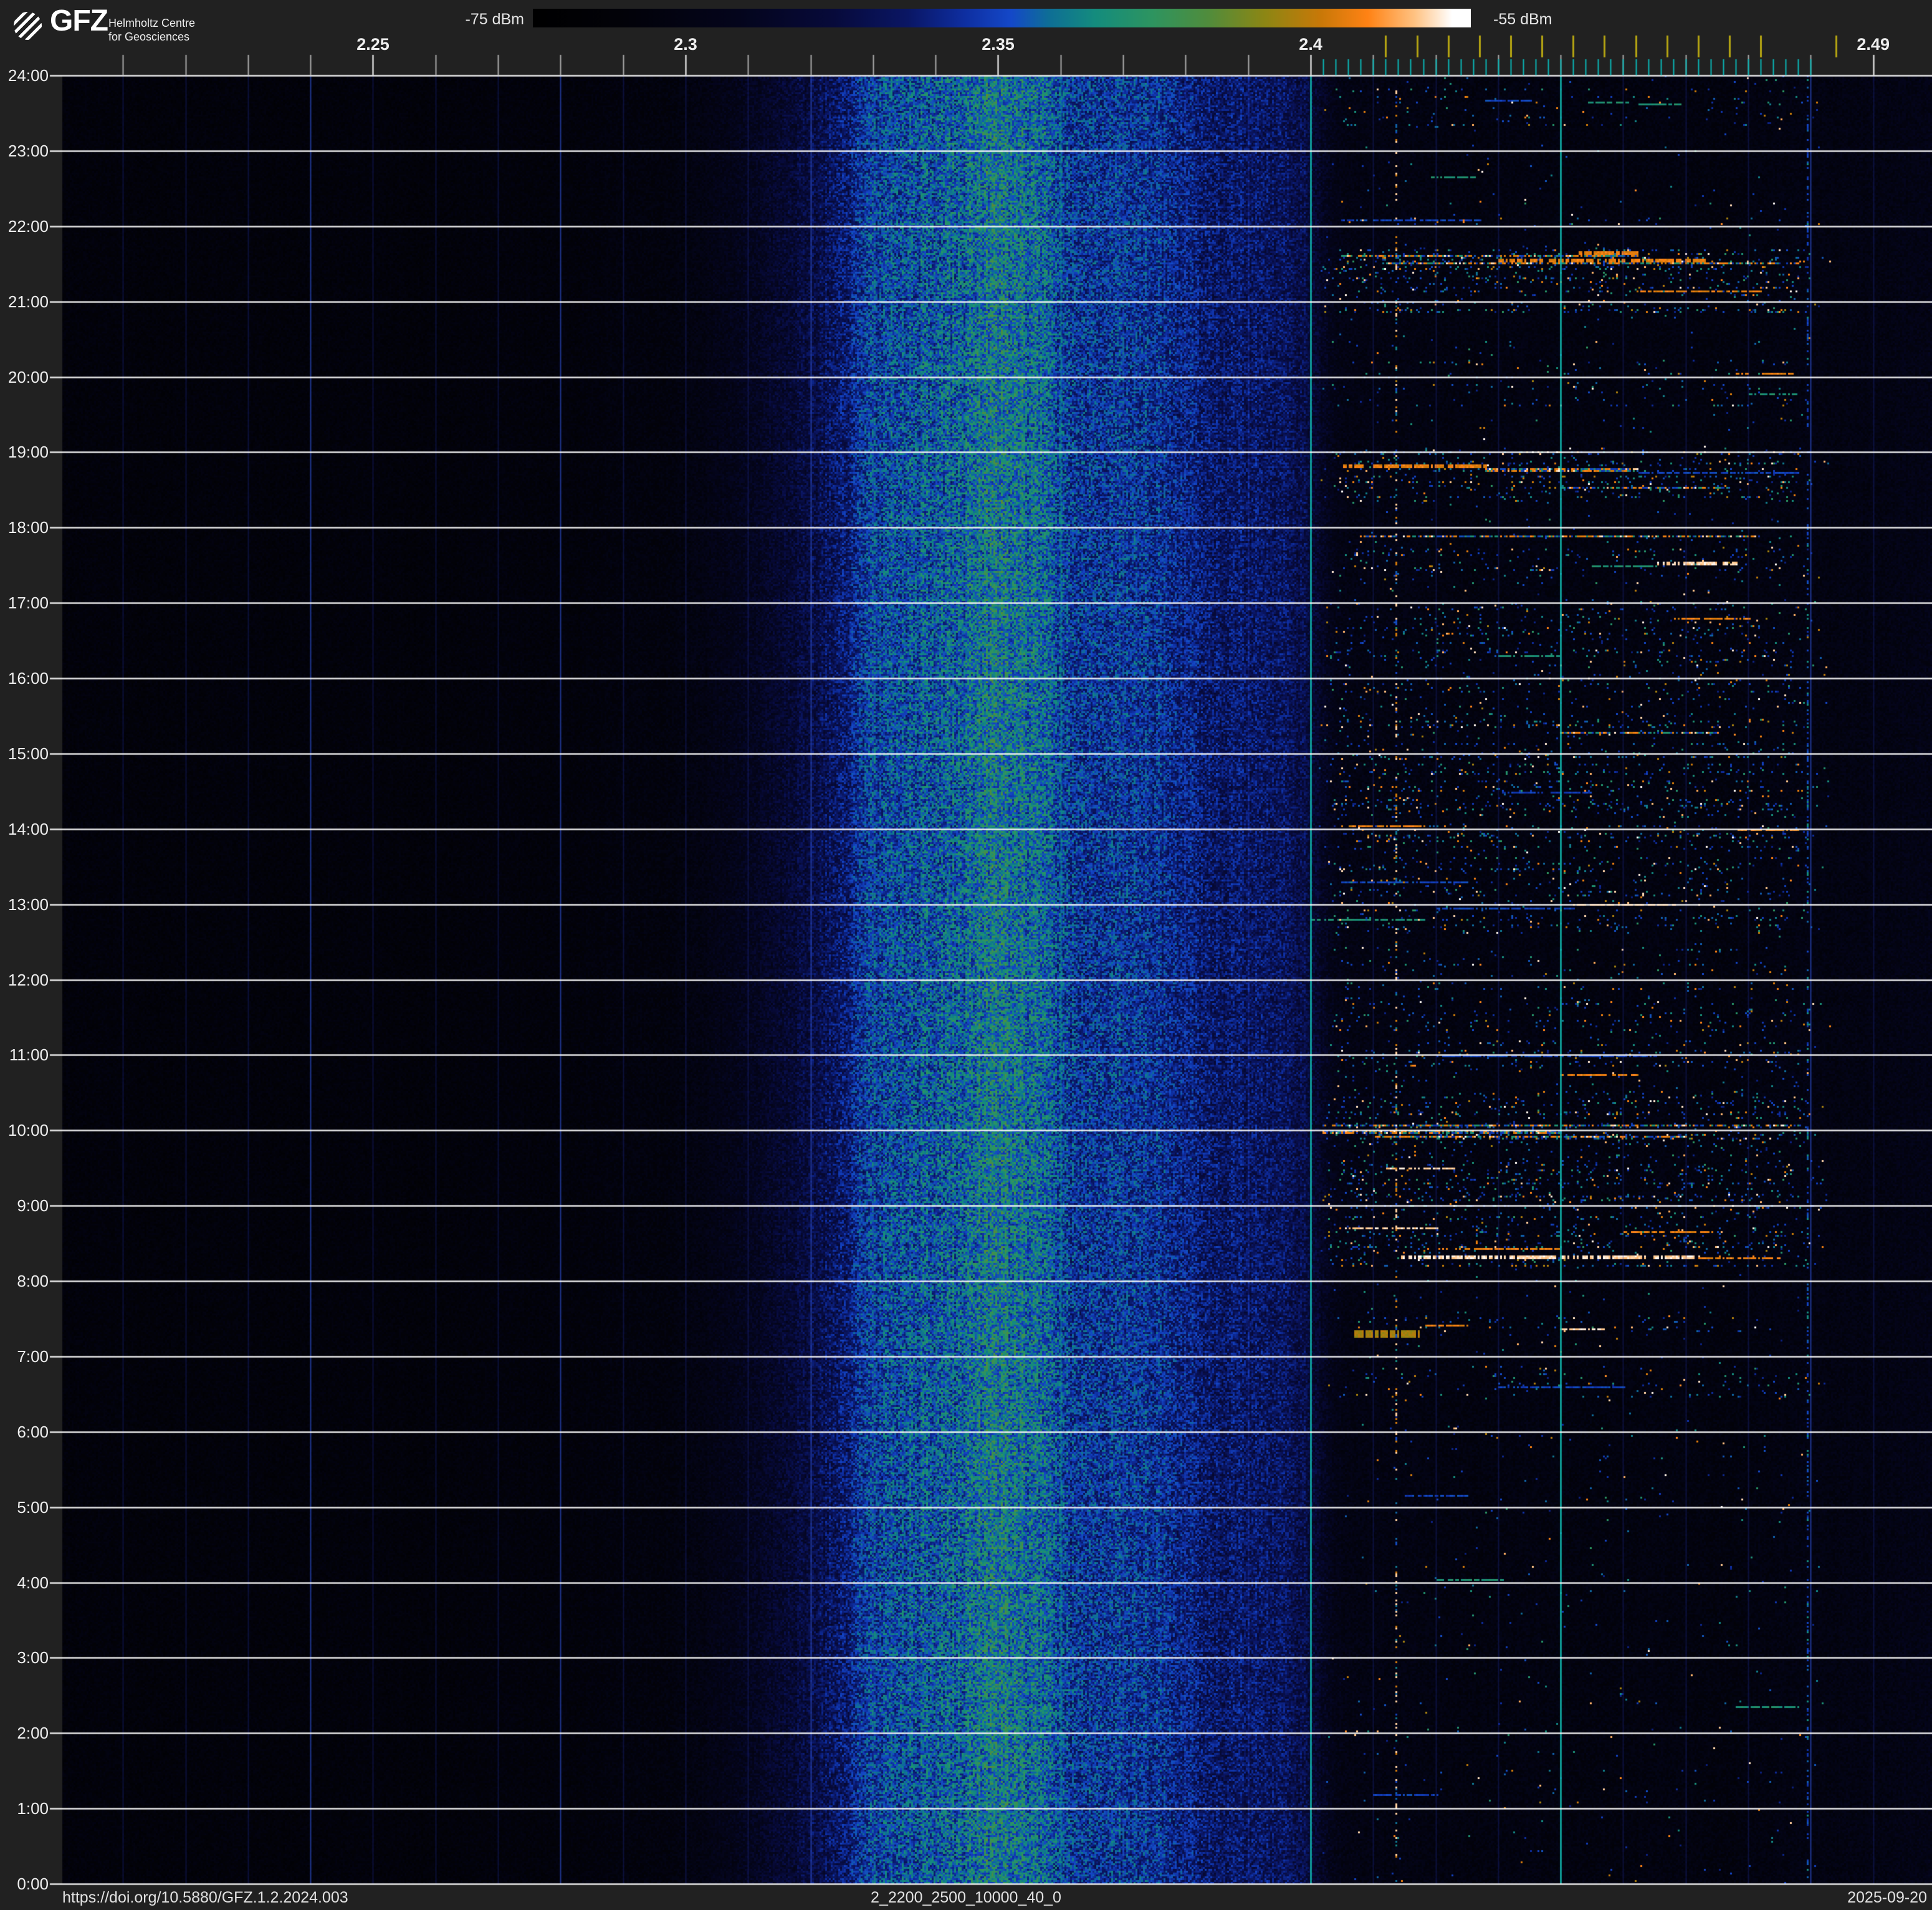 This screenshot has width=1932, height=1910. I want to click on gfz-logo: GFZ Helmholtz Centre for Geosciences, so click(106, 28).